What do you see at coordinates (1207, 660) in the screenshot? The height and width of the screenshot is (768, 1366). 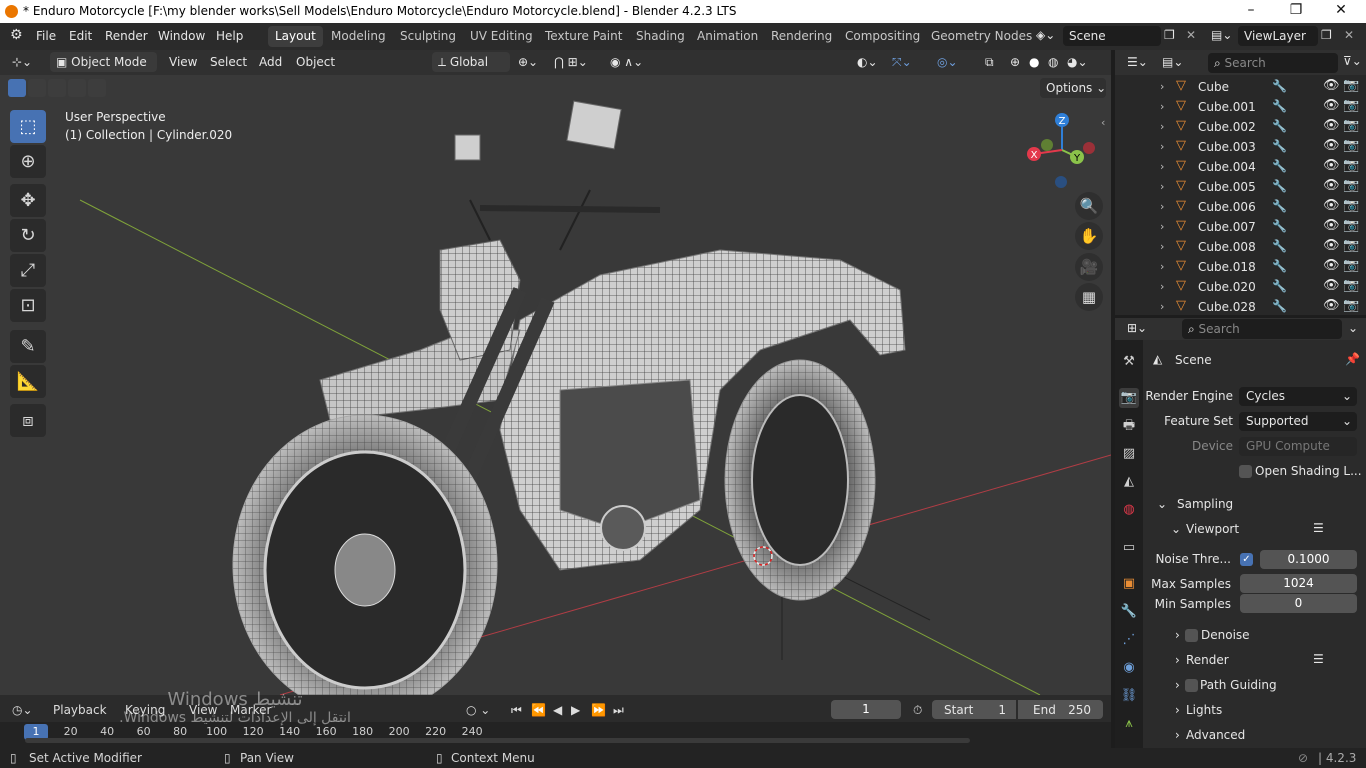 I see `render-subsection-header: Render` at bounding box center [1207, 660].